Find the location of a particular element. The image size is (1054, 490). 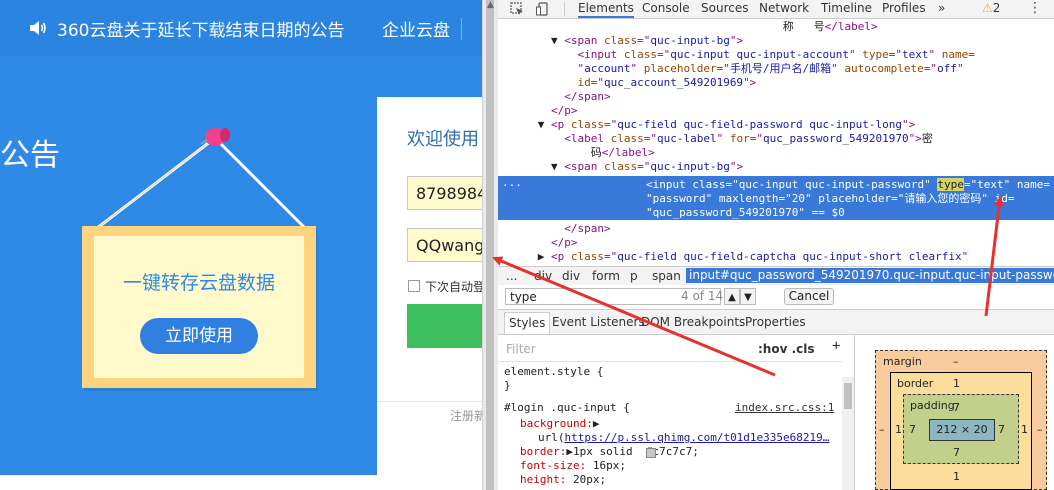

breadcrumb-item: form is located at coordinates (606, 276).